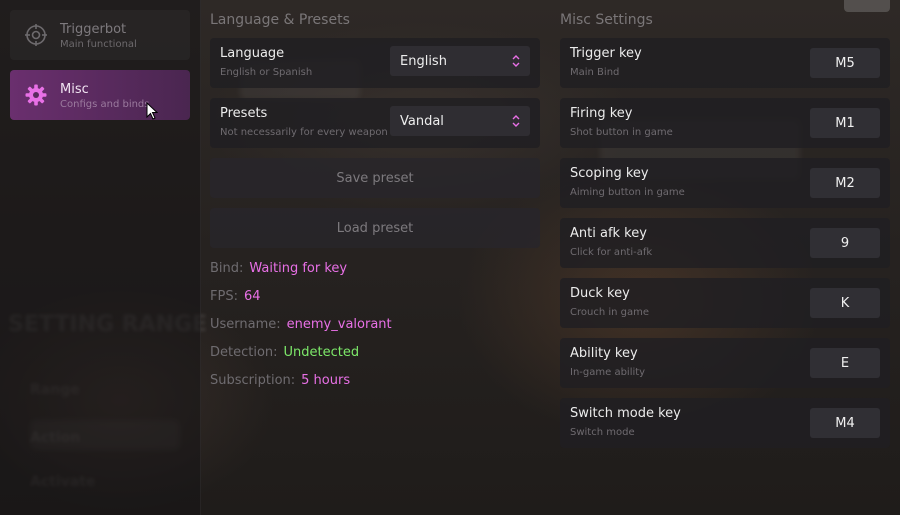 The image size is (900, 515). Describe the element at coordinates (606, 20) in the screenshot. I see `misc-settings-title: Misc Settings` at that location.